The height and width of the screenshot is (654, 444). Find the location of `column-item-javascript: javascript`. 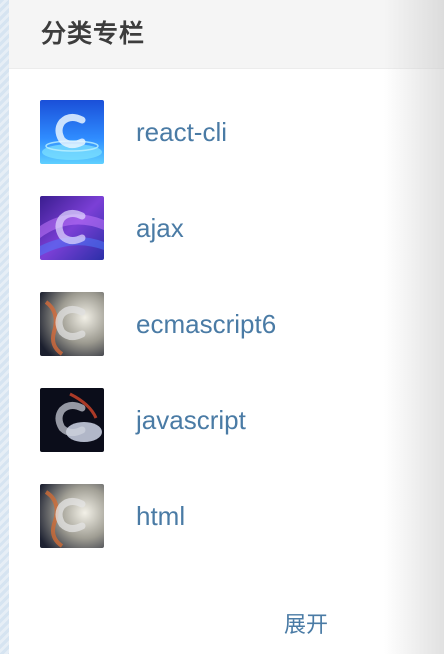

column-item-javascript: javascript is located at coordinates (220, 420).